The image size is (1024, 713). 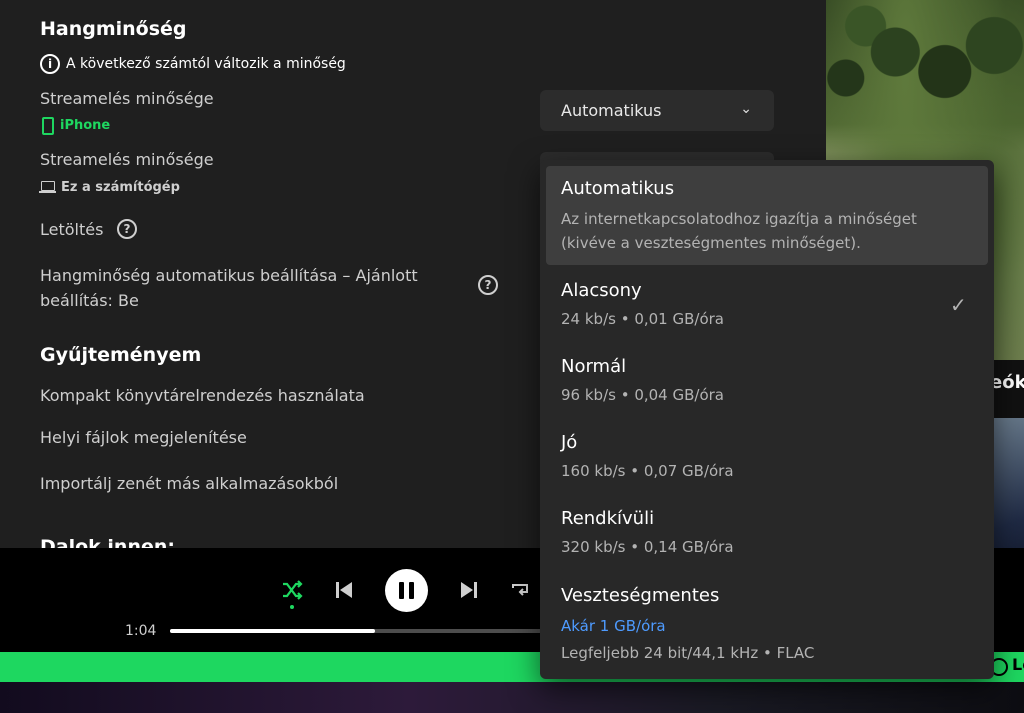 What do you see at coordinates (647, 471) in the screenshot?
I see `option-desc: 160 kb/s • 0,07 GB/óra` at bounding box center [647, 471].